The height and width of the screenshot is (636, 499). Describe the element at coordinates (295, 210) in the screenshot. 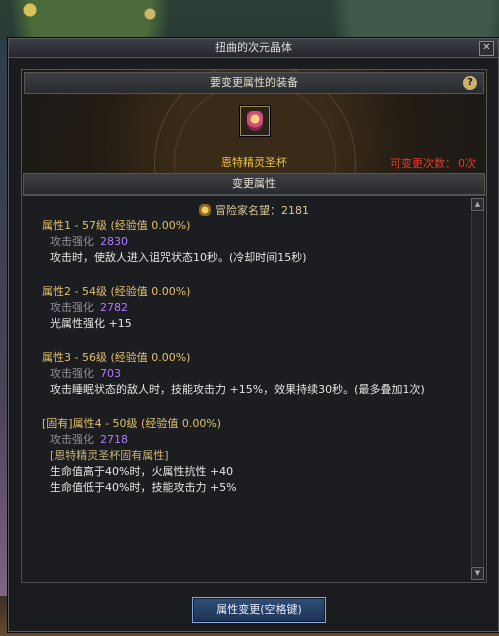

I see `fame-value: 2181` at that location.